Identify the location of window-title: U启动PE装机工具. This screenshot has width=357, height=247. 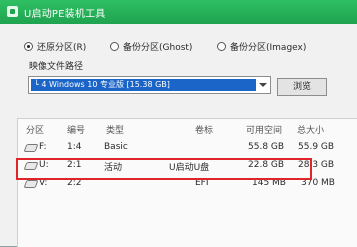
(65, 14).